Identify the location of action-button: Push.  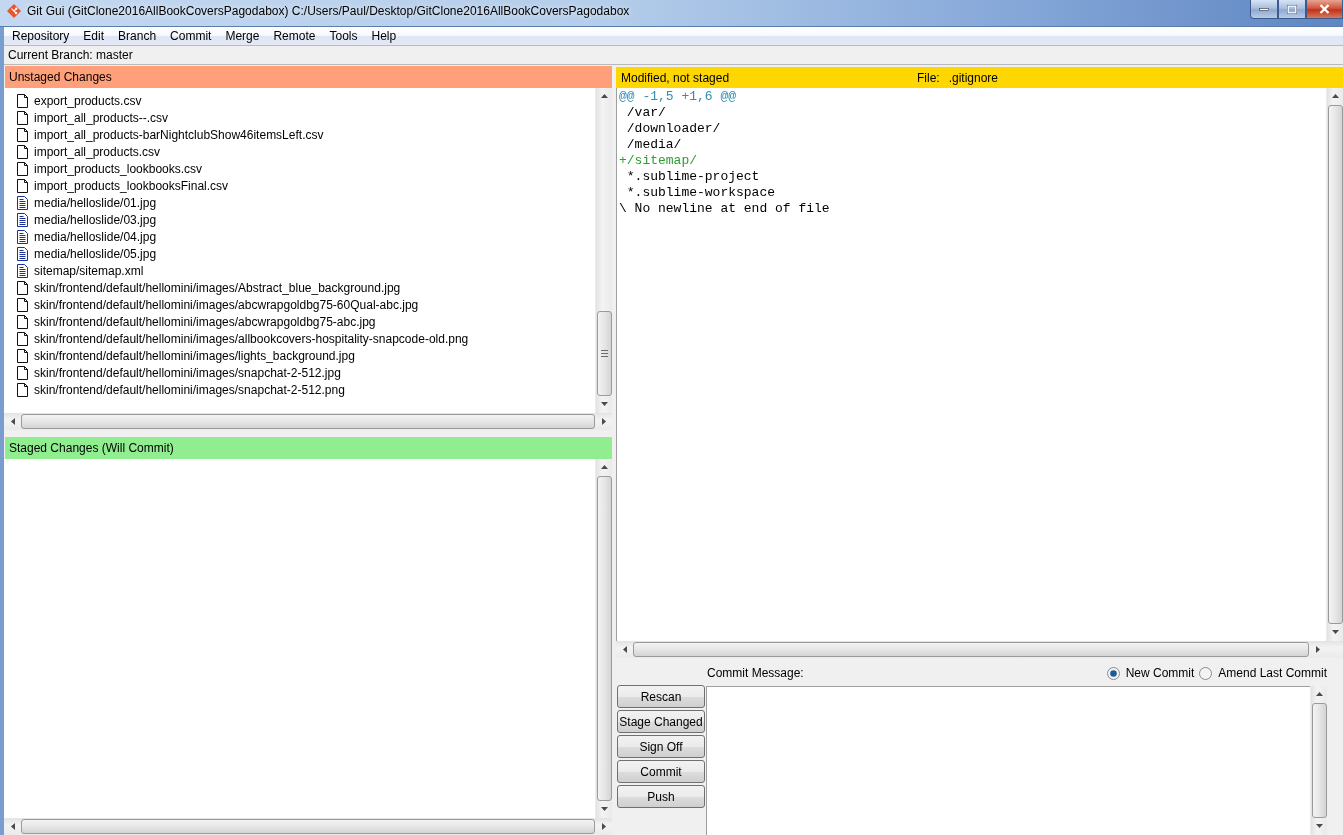
(661, 796).